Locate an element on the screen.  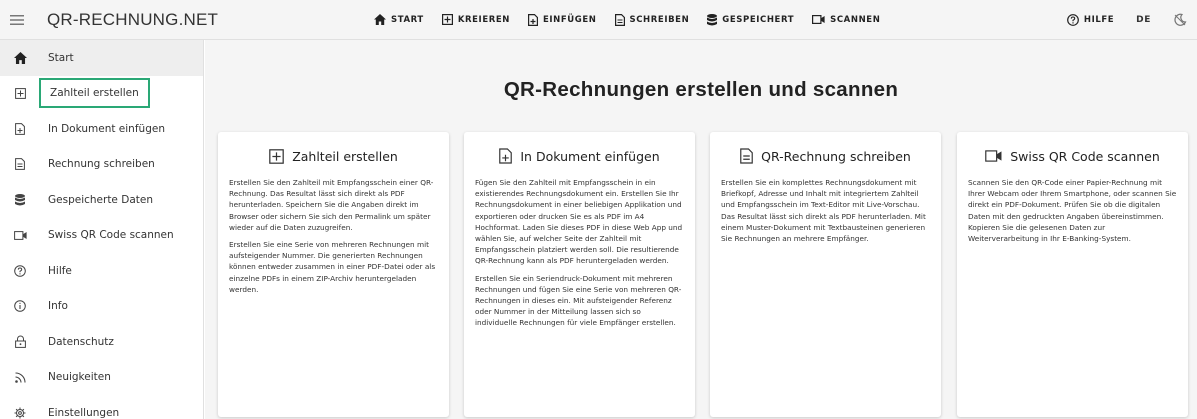
nav-gespeichert: GESPEICHERT is located at coordinates (750, 20).